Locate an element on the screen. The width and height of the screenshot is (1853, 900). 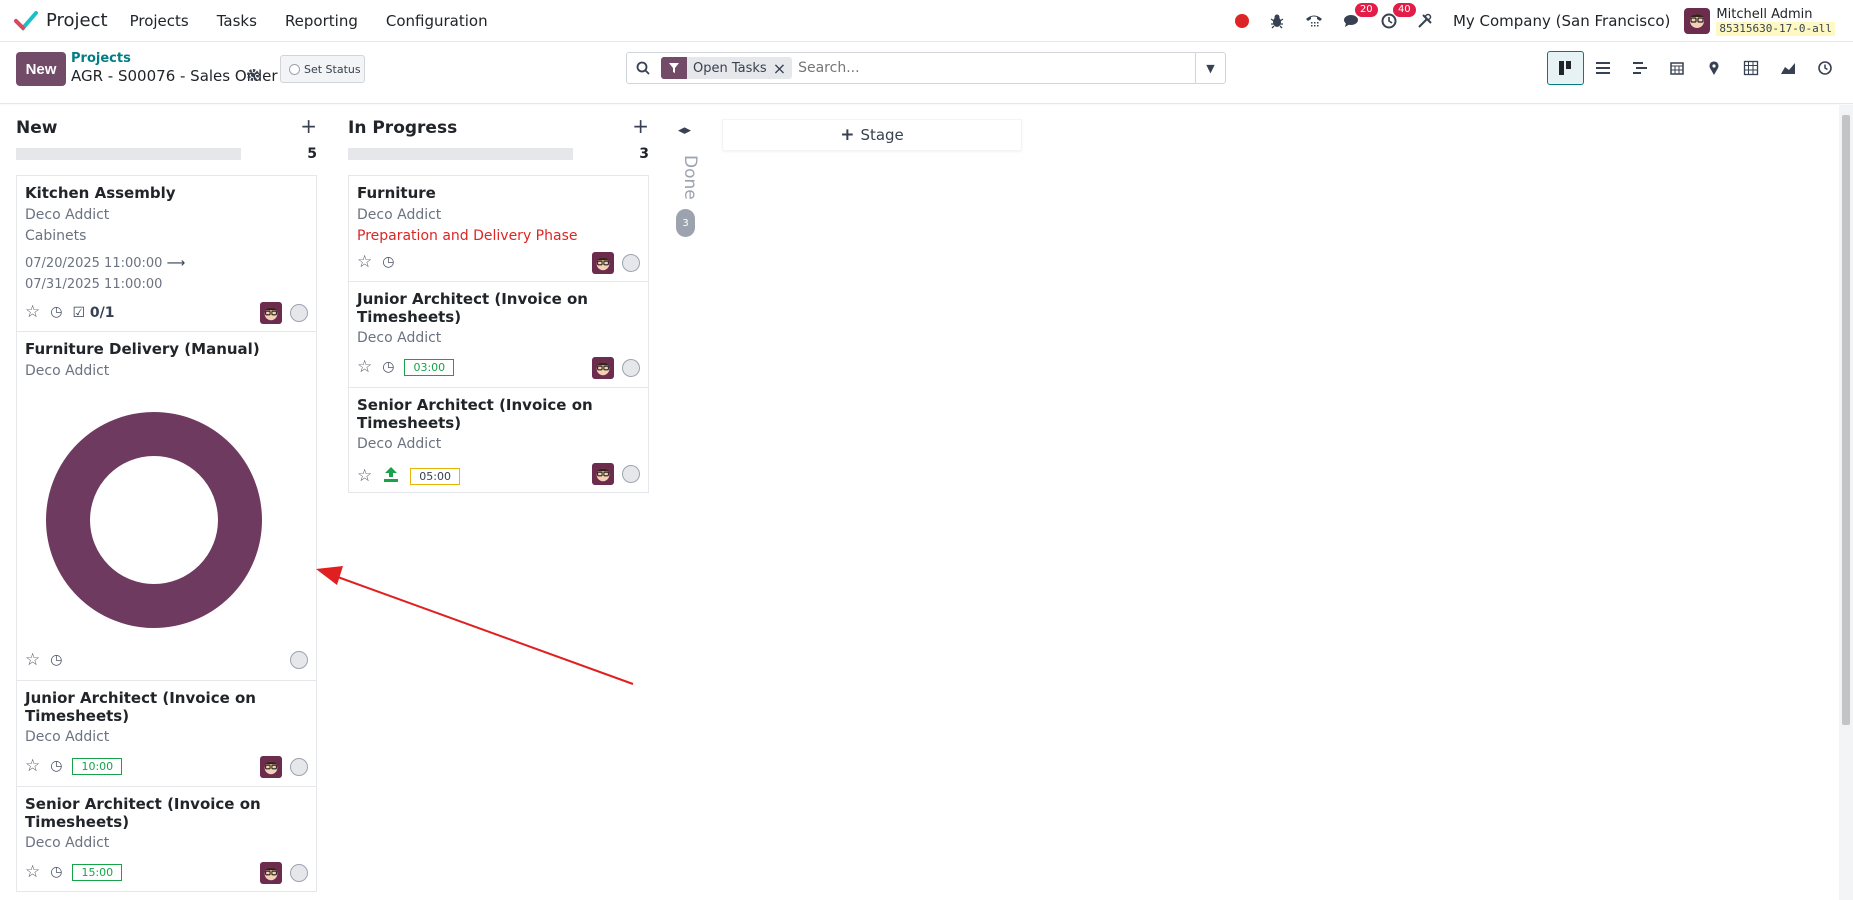
allocated-hours-badge: 10:00 is located at coordinates (97, 766).